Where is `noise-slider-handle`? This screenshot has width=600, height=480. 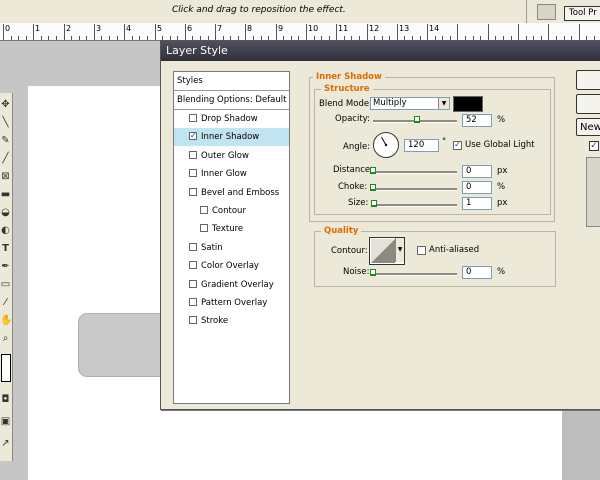 noise-slider-handle is located at coordinates (373, 272).